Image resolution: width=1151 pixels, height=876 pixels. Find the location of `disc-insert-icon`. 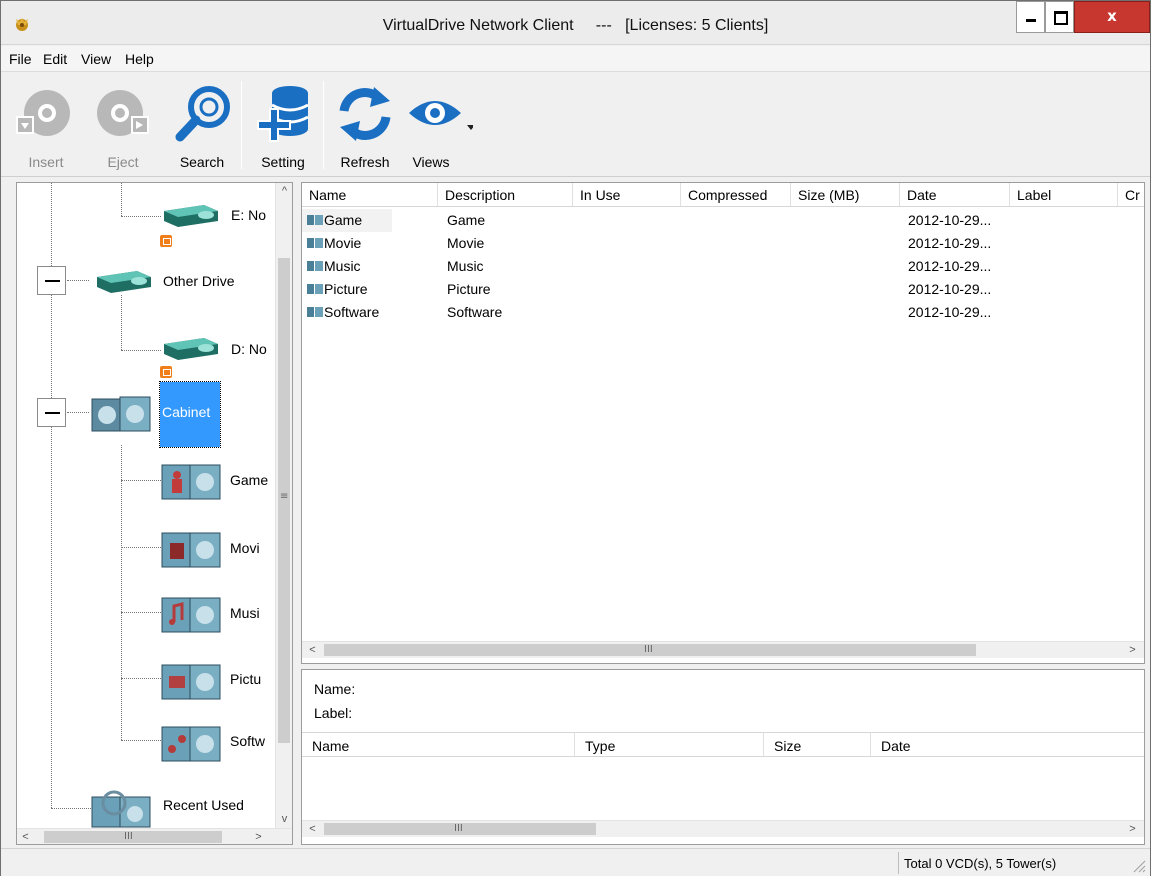

disc-insert-icon is located at coordinates (43, 113).